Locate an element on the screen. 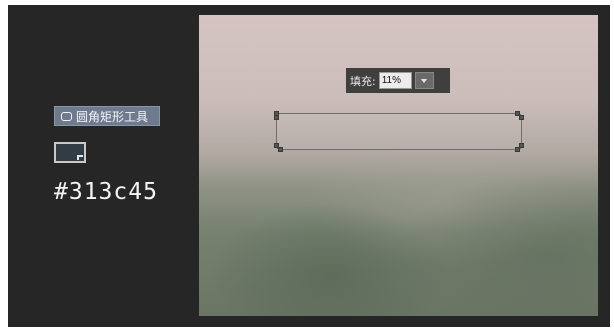 This screenshot has width=614, height=334. rounded-rectangle-tool: 圆角矩形工具 is located at coordinates (107, 116).